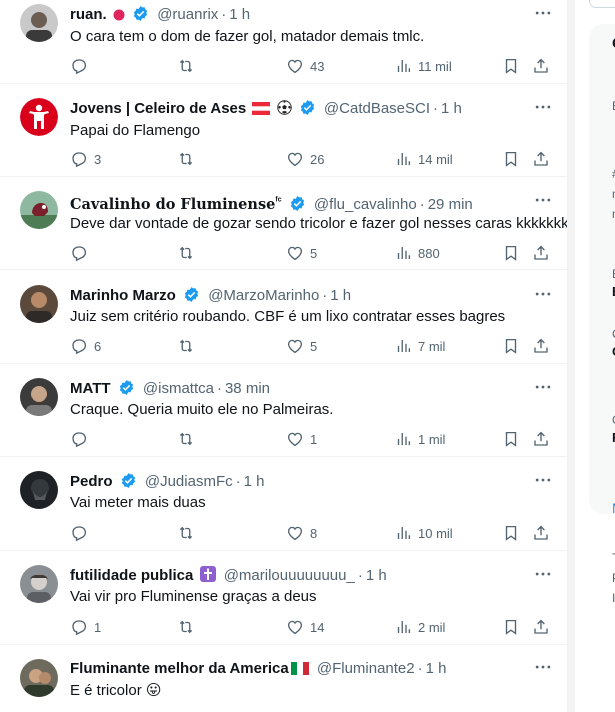 This screenshot has width=615, height=712. What do you see at coordinates (365, 204) in the screenshot?
I see `user-handle: @flu_cavalinho` at bounding box center [365, 204].